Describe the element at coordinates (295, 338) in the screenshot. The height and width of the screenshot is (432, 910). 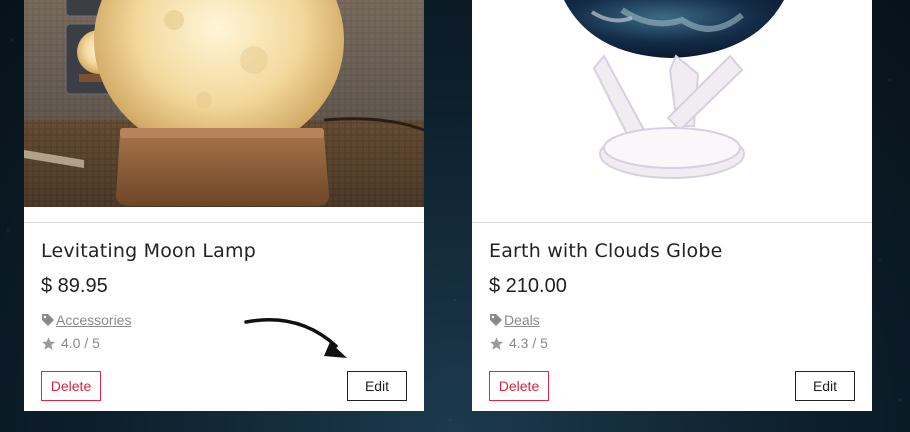
I see `arrow-icon` at that location.